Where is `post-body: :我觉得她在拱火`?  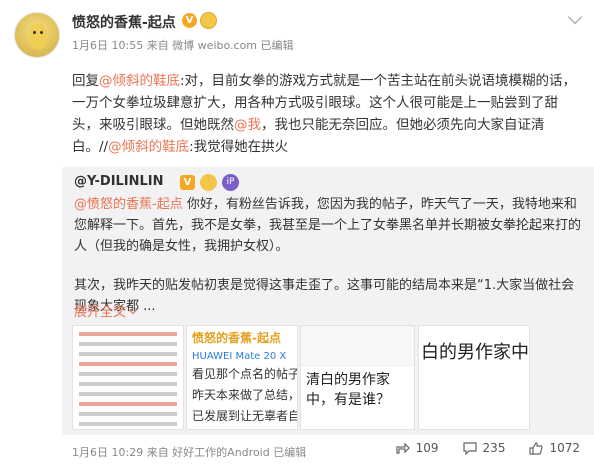 post-body: :我觉得她在拱火 is located at coordinates (239, 147).